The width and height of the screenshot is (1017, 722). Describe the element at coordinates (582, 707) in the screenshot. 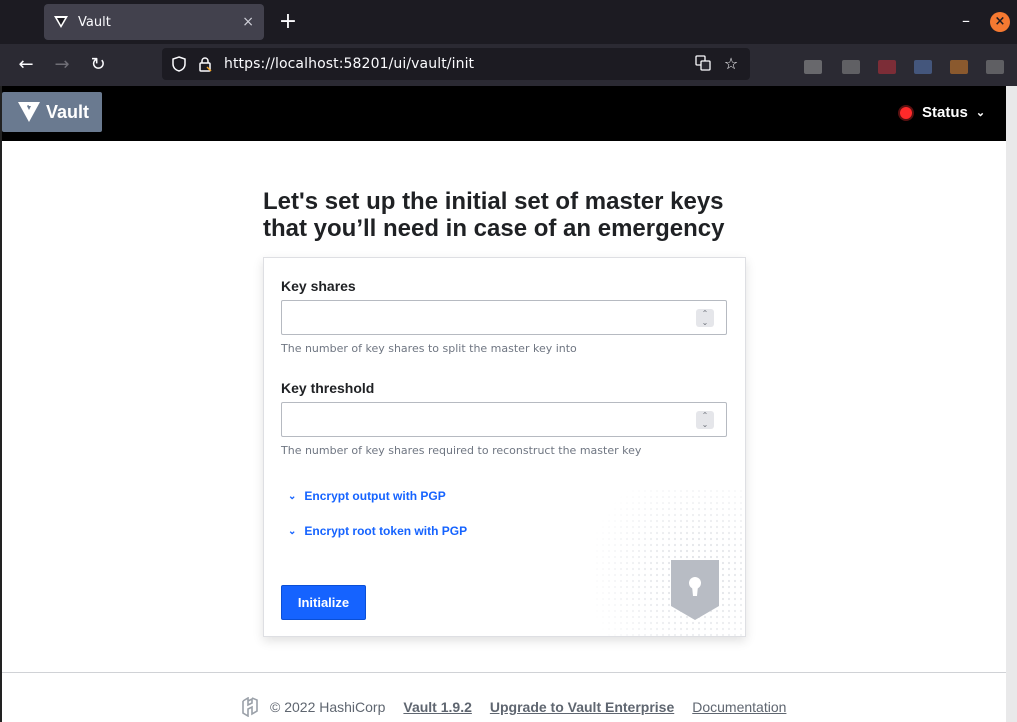

I see `upgrade-enterprise-link: Upgrade to Vault Enterprise` at that location.